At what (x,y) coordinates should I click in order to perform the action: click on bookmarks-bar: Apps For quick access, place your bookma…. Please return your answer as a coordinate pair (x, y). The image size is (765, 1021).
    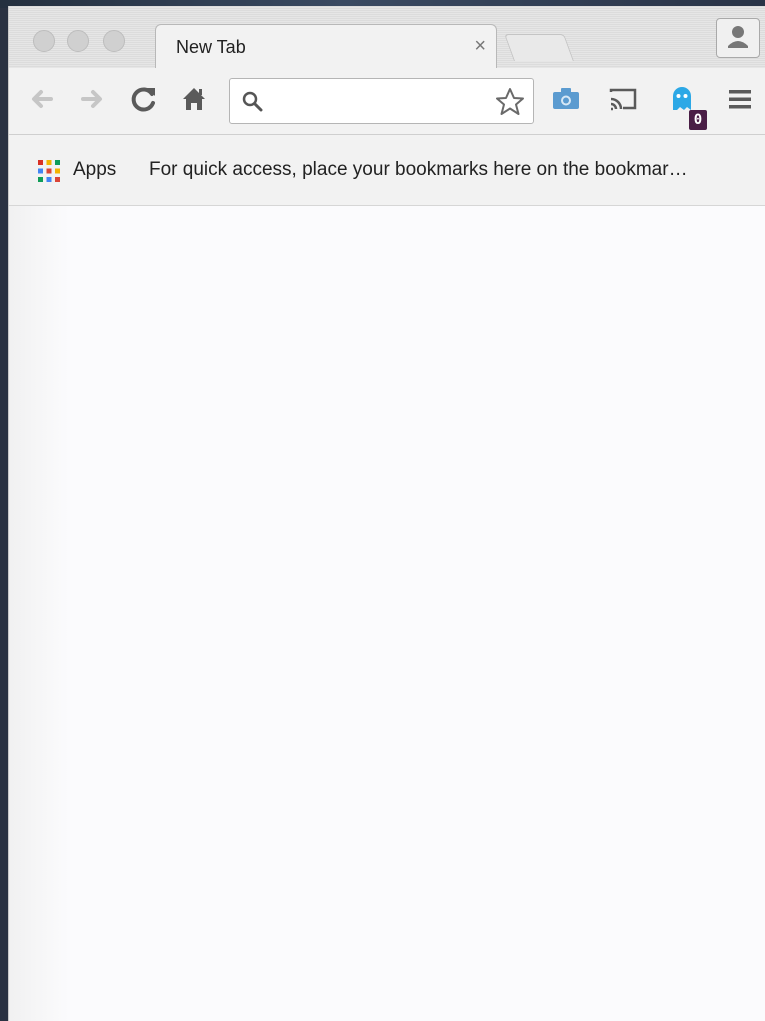
    Looking at the image, I should click on (387, 170).